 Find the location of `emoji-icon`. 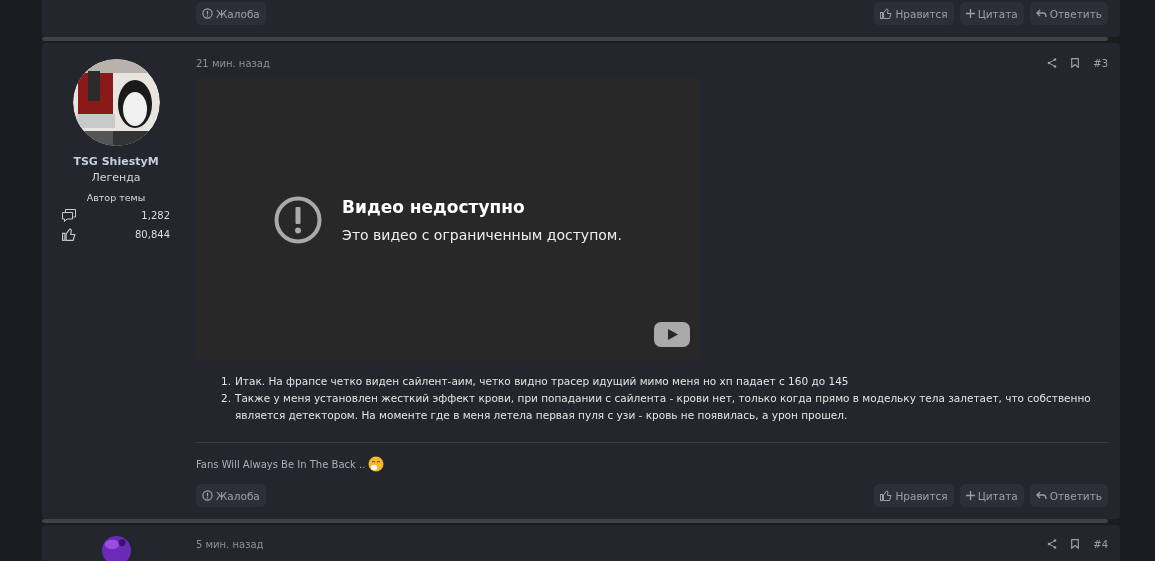

emoji-icon is located at coordinates (376, 464).